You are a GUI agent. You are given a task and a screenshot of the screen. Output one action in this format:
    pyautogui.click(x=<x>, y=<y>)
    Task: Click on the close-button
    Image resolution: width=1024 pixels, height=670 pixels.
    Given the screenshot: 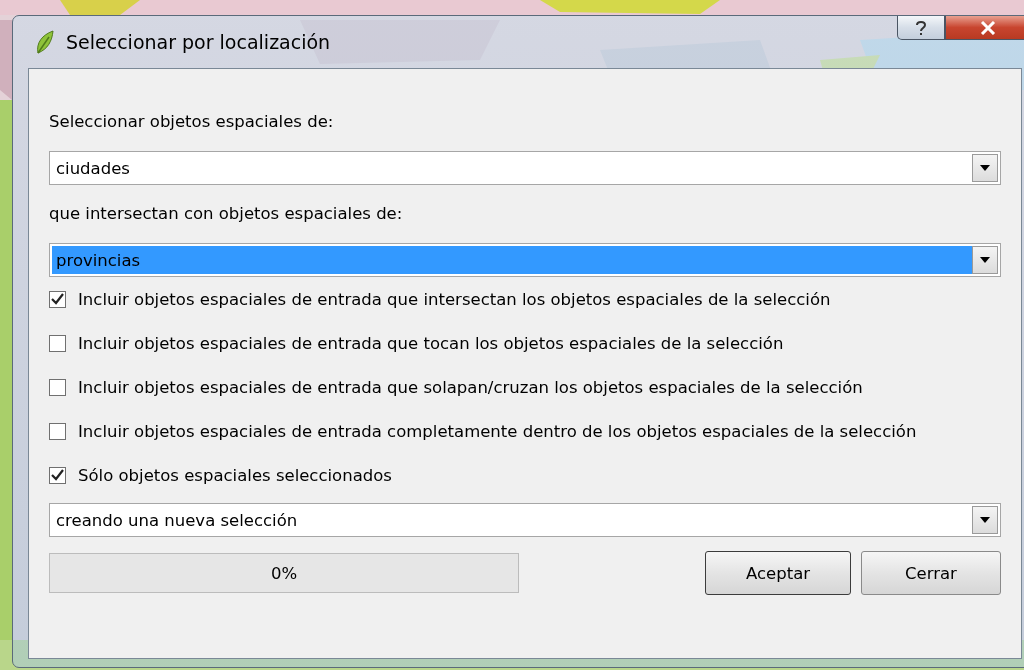 What is the action you would take?
    pyautogui.click(x=984, y=28)
    